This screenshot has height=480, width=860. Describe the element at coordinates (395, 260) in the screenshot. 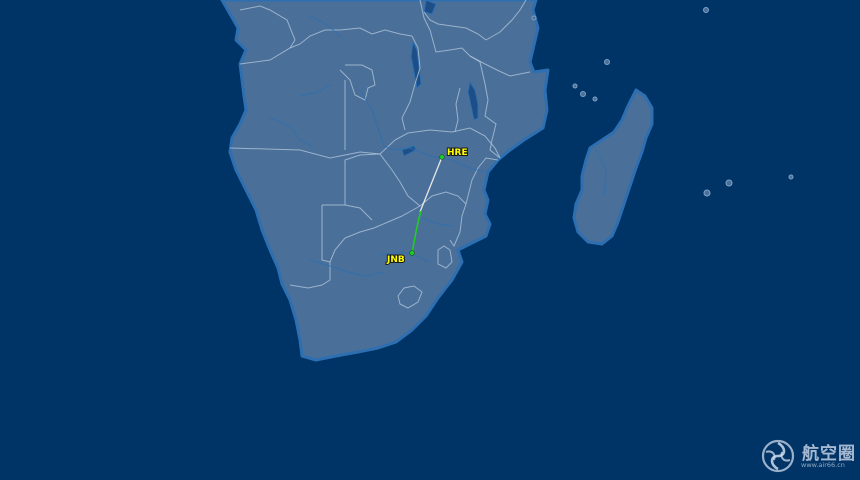

I see `origin-airport-label: JNB` at that location.